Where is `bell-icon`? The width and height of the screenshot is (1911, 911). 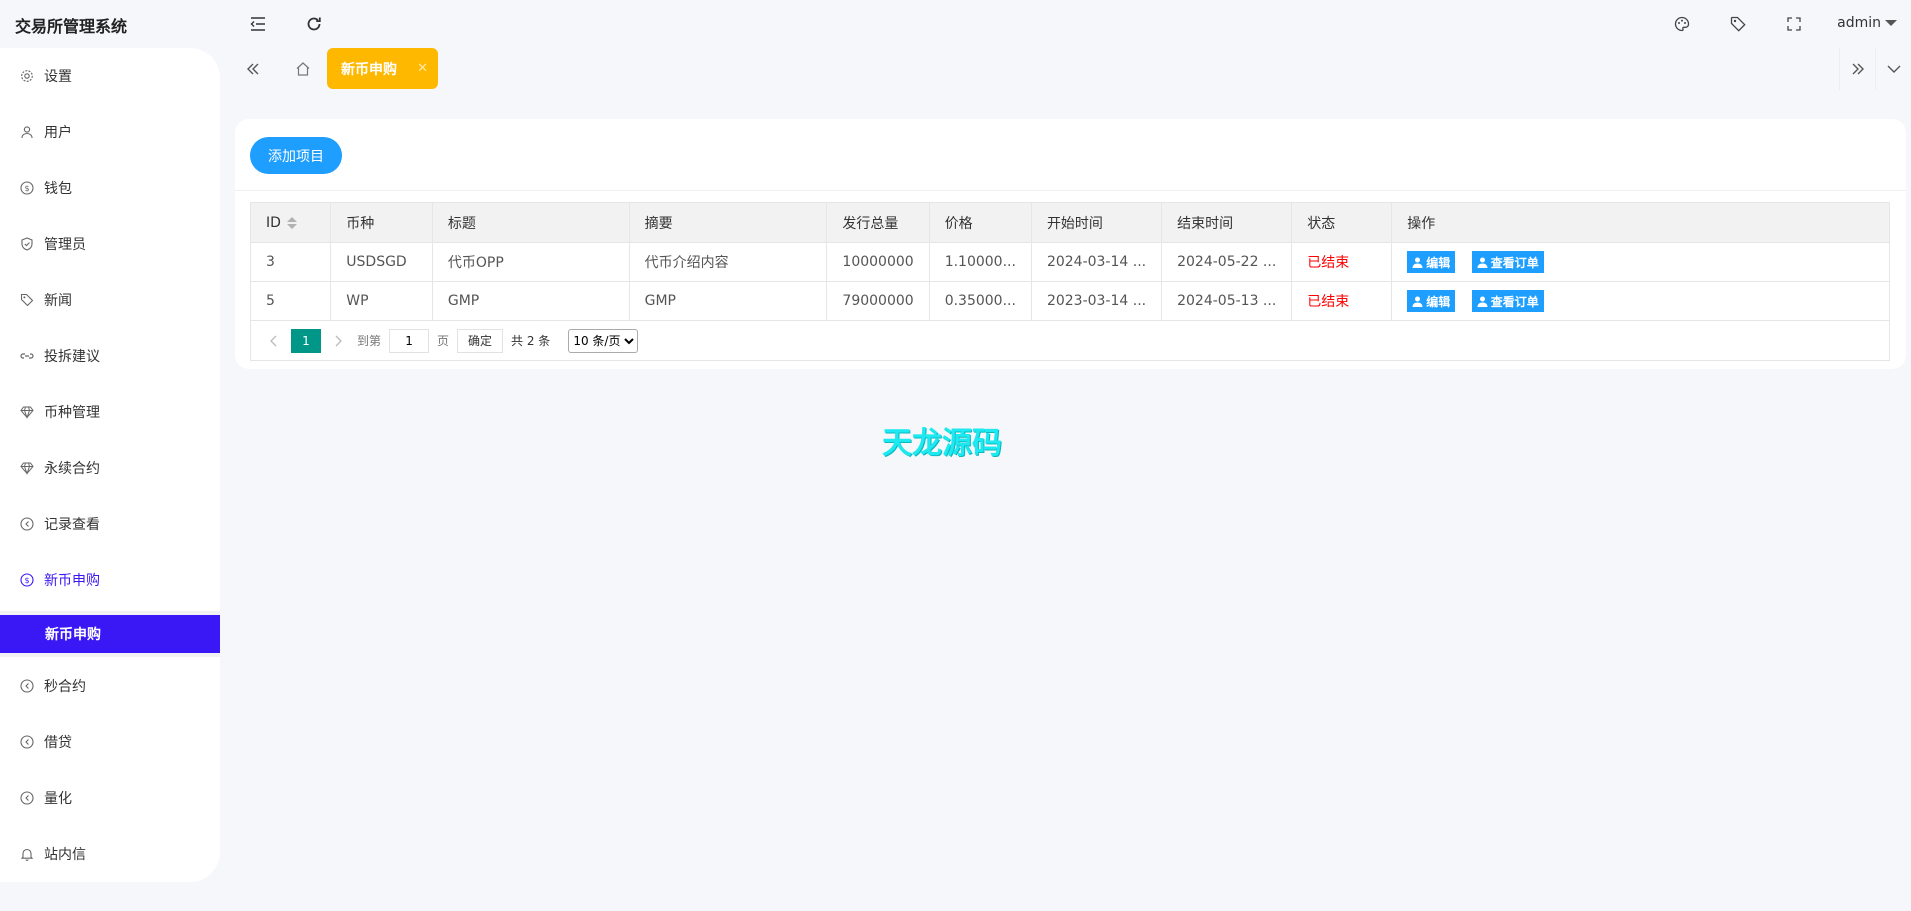 bell-icon is located at coordinates (27, 854).